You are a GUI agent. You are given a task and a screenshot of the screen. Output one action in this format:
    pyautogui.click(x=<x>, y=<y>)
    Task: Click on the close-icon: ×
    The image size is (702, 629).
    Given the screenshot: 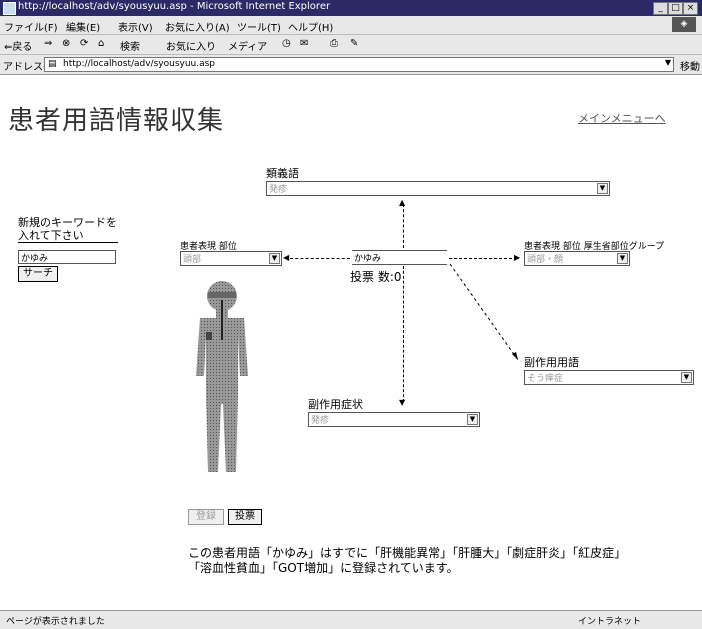 What is the action you would take?
    pyautogui.click(x=690, y=8)
    